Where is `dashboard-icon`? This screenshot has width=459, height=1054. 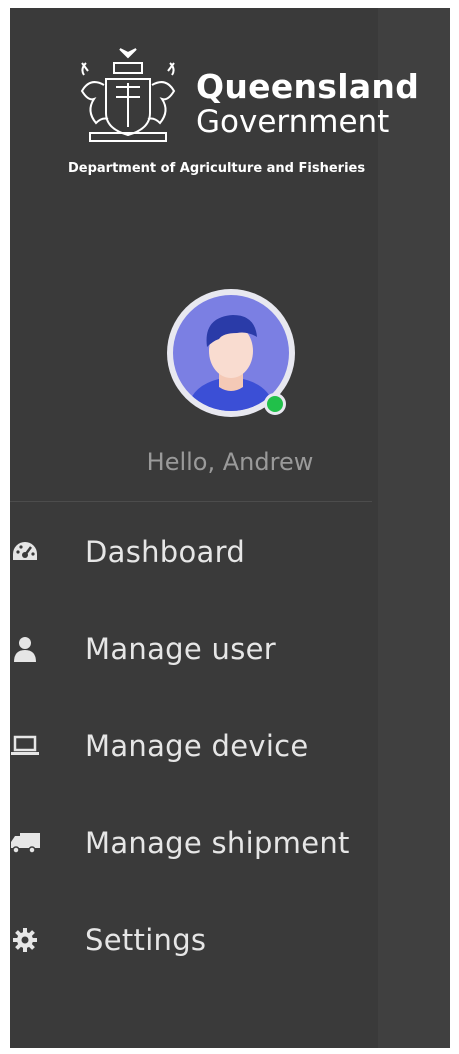 dashboard-icon is located at coordinates (25, 552).